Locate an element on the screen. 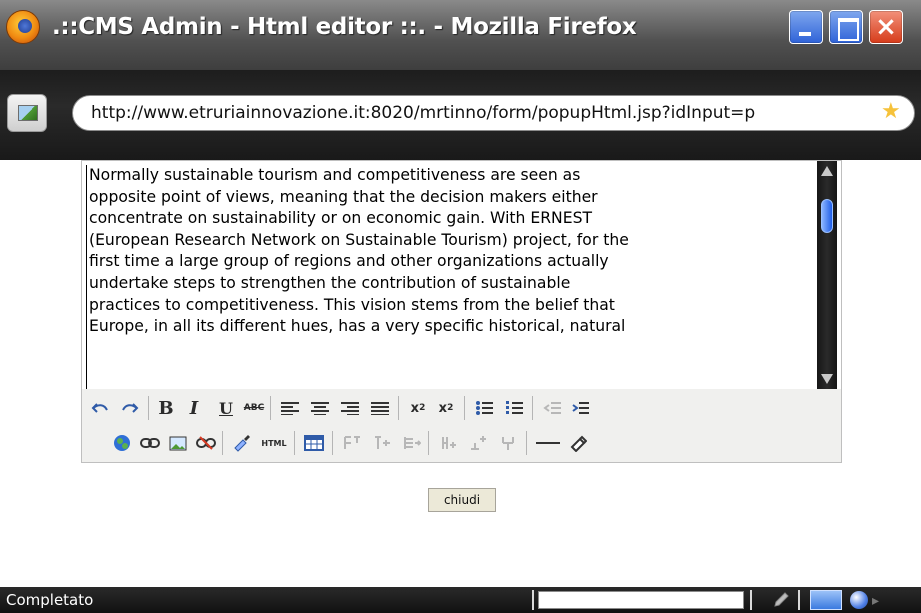  scroll-up-icon is located at coordinates (827, 171).